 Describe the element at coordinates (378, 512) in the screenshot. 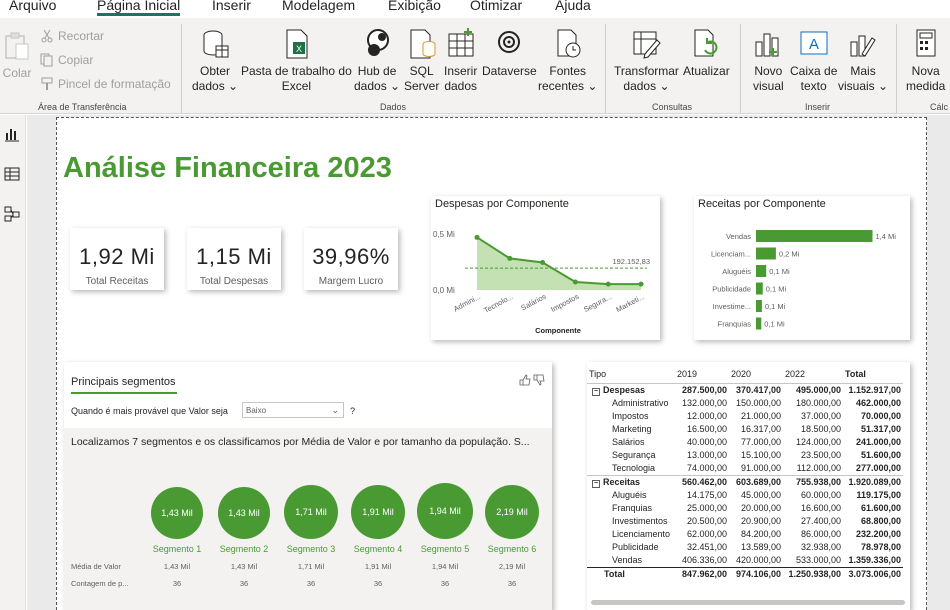

I see `segment-bubble: 1,91 Mil` at that location.